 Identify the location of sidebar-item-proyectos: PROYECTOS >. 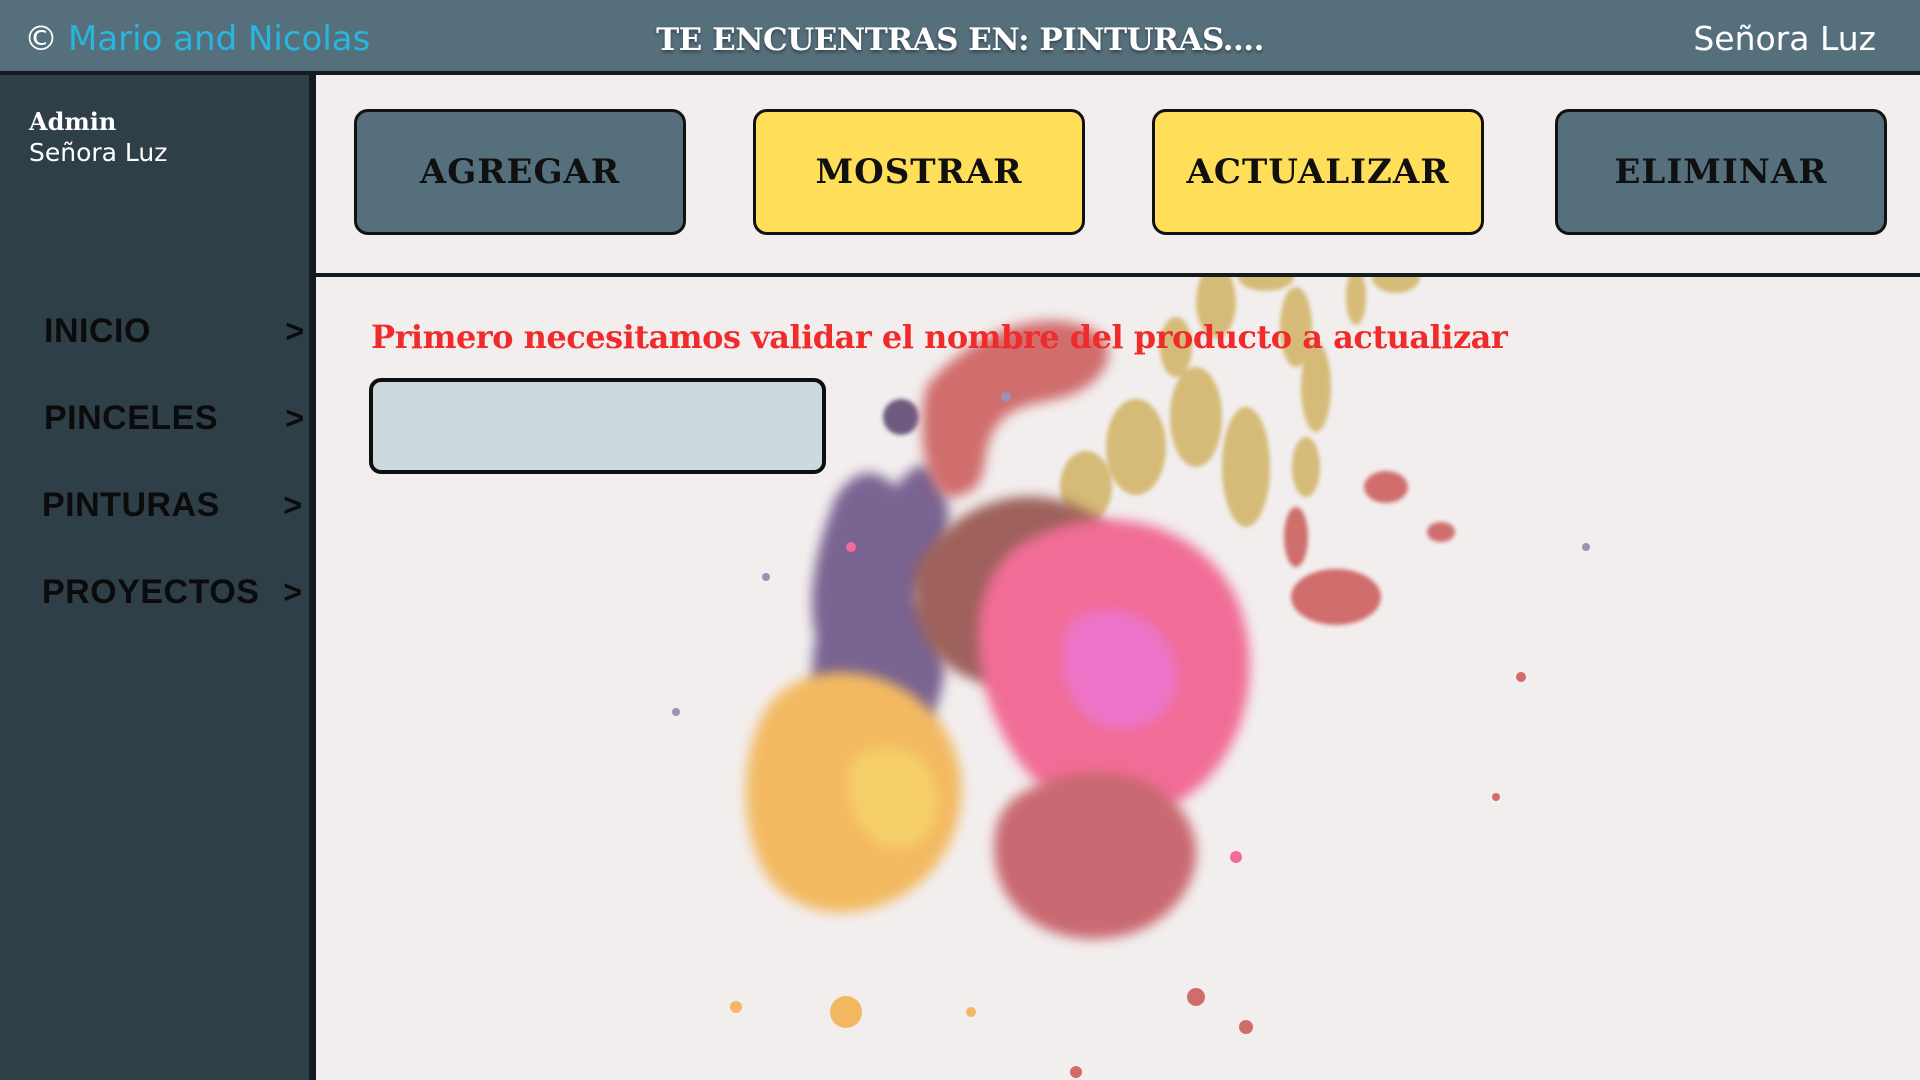
(171, 591).